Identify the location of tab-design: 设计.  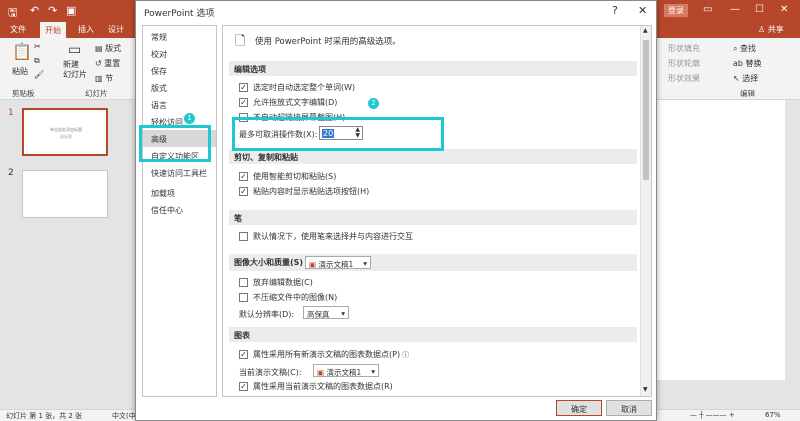
(116, 29).